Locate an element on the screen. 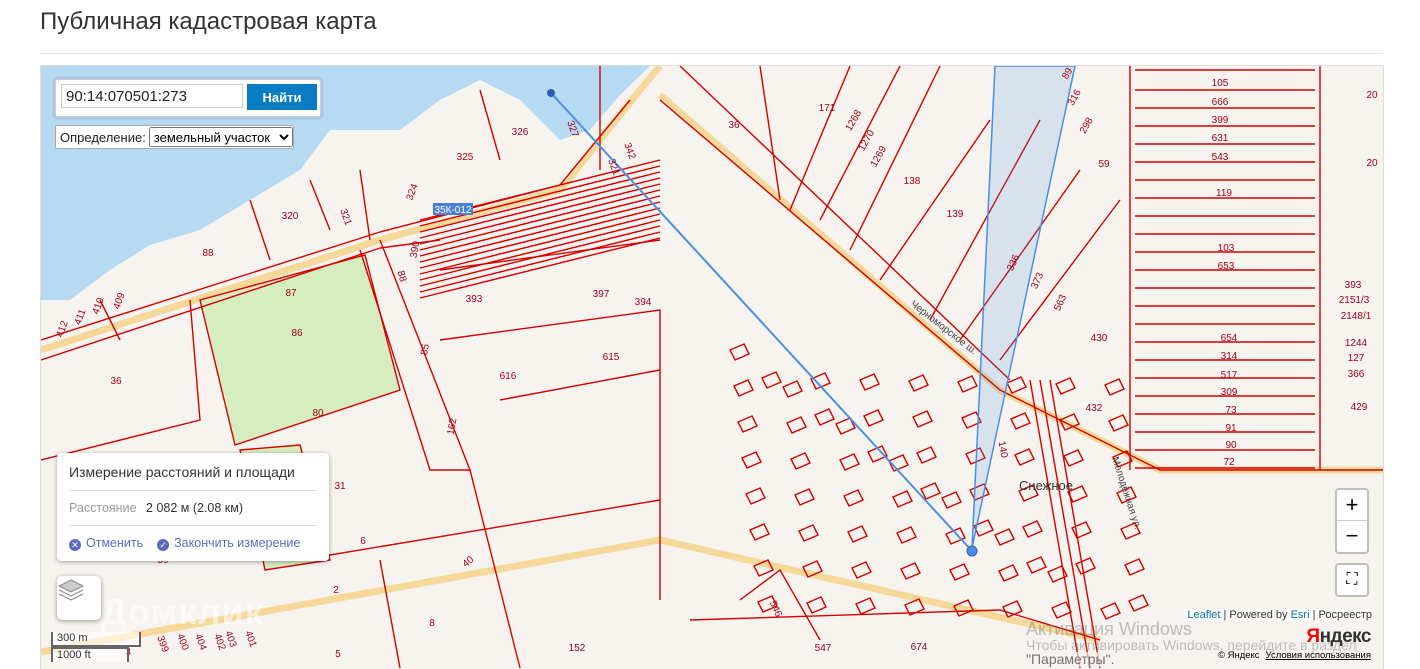 This screenshot has height=669, width=1420. definition-control: Определение: земельный участок is located at coordinates (174, 137).